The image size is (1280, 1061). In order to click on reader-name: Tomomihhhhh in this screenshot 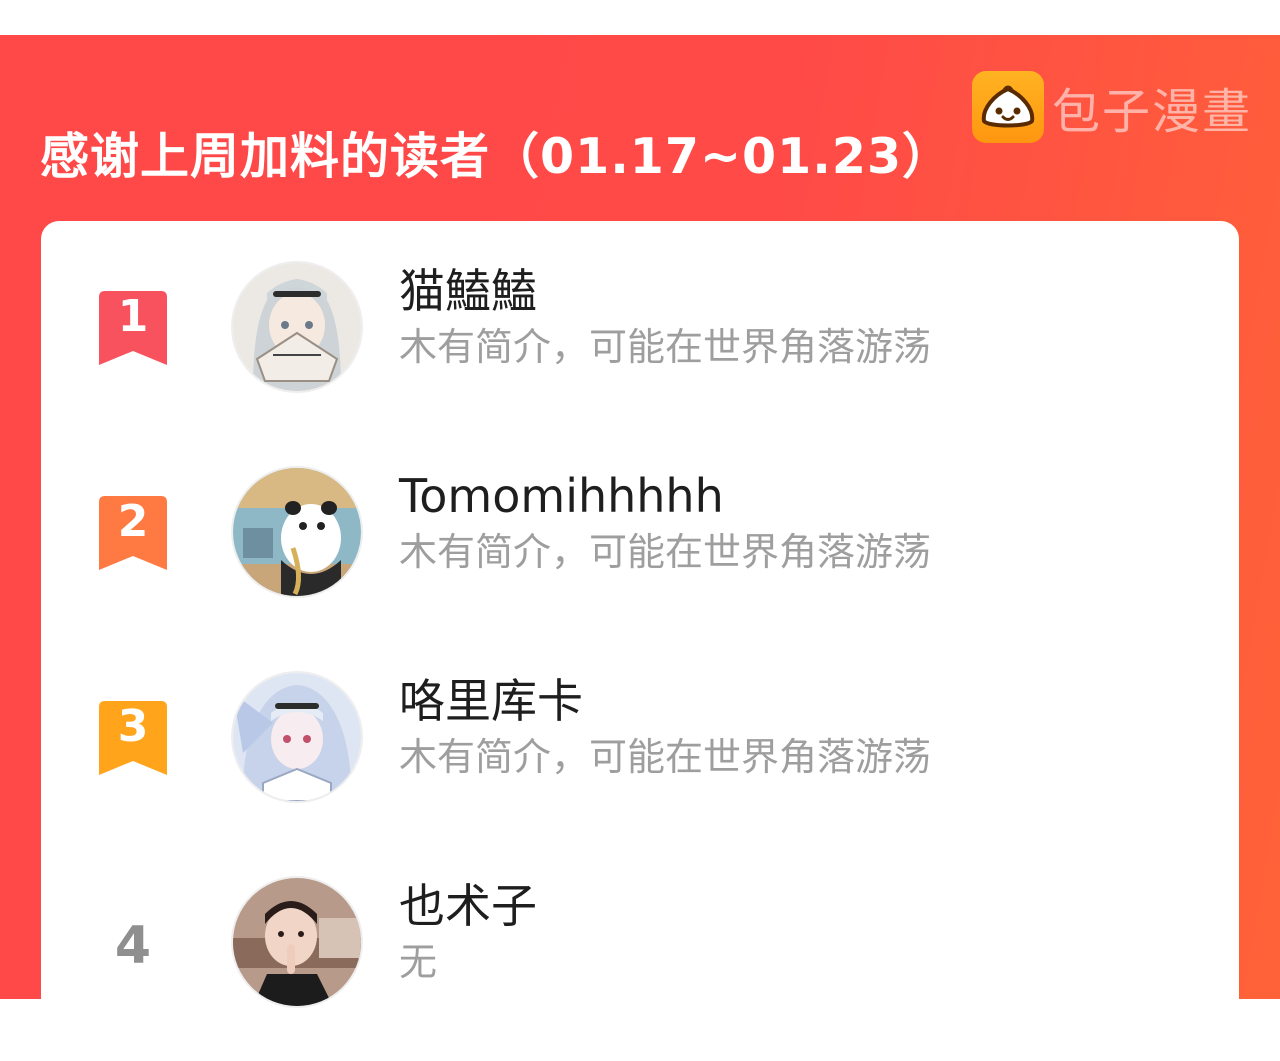, I will do `click(561, 496)`.